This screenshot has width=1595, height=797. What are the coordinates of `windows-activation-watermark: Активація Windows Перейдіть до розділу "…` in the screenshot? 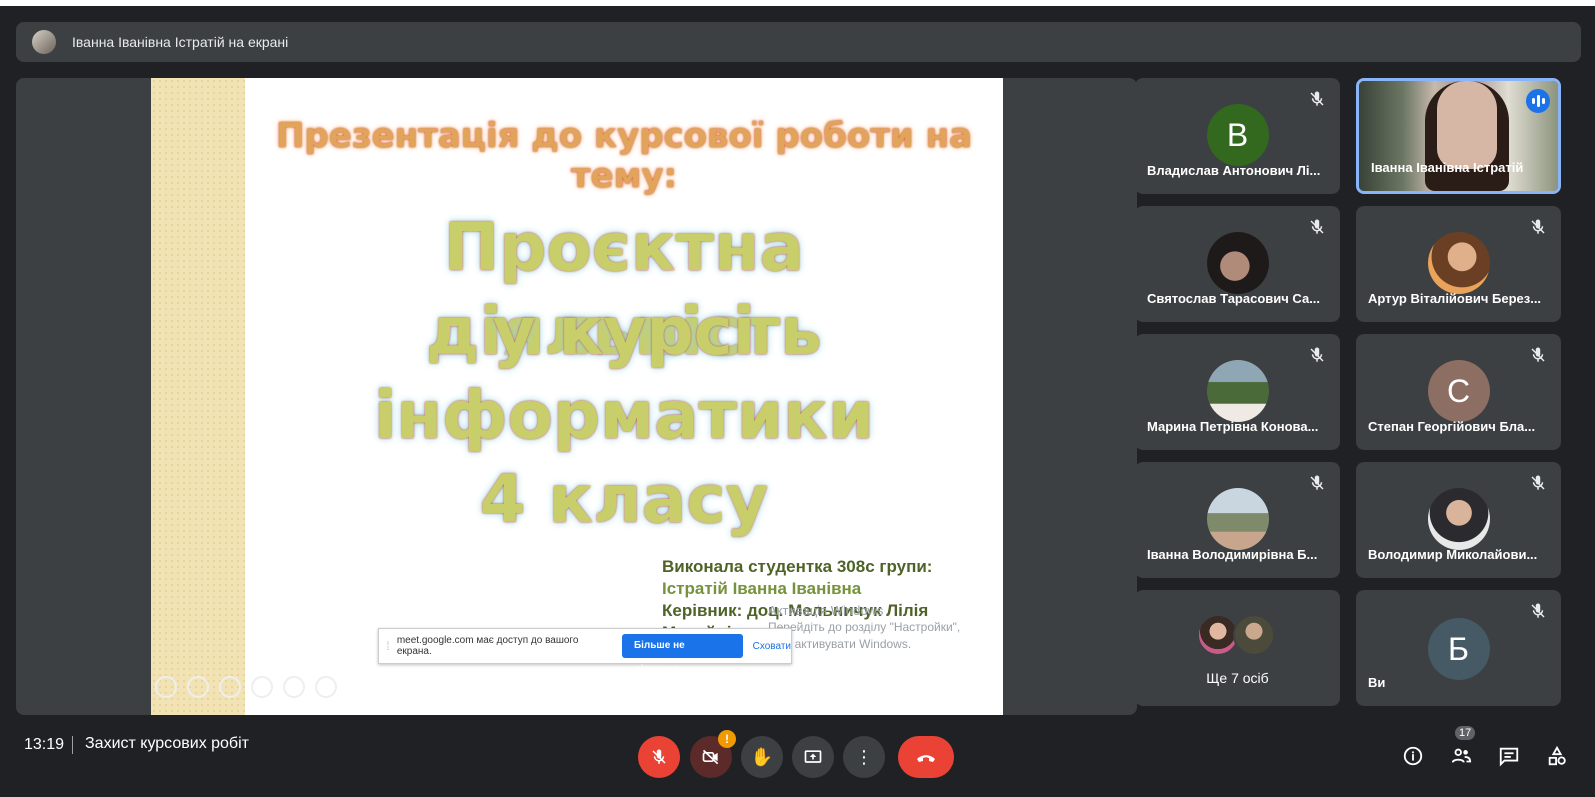 It's located at (864, 627).